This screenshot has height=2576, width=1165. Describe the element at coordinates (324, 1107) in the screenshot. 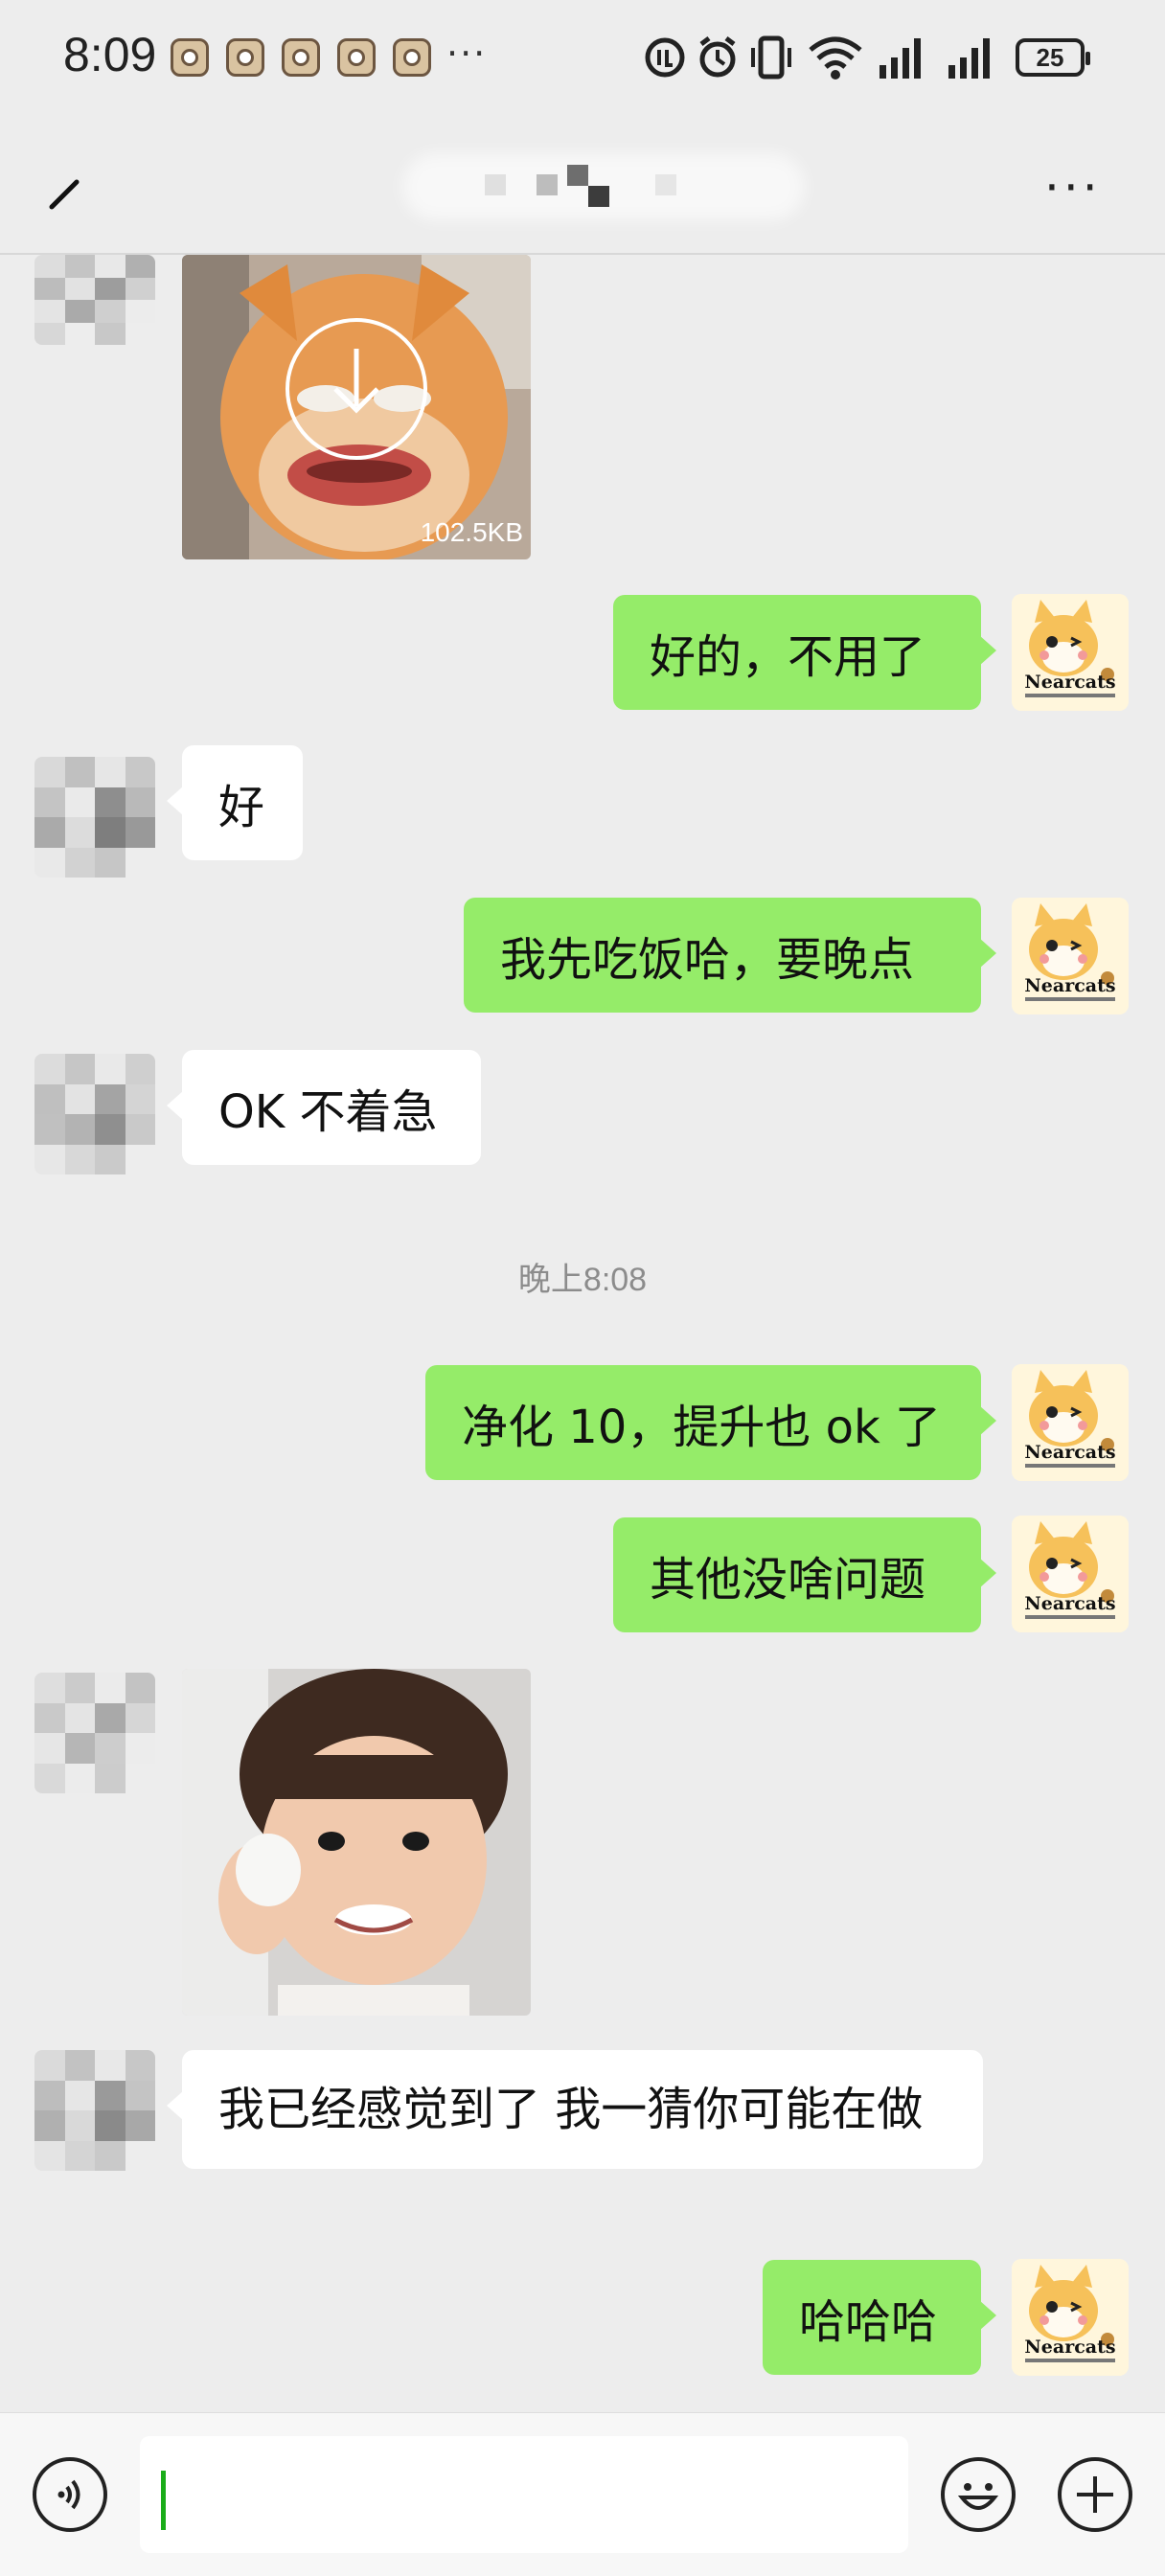

I see `contact-message-bubble: OK 不着急` at that location.